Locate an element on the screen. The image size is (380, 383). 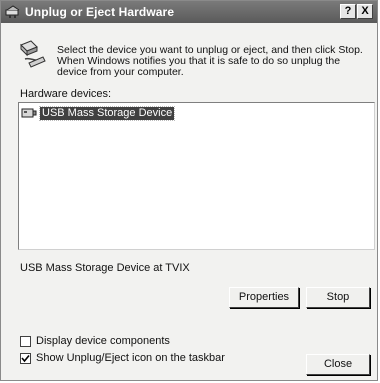
checkmark-icon is located at coordinates (25, 358).